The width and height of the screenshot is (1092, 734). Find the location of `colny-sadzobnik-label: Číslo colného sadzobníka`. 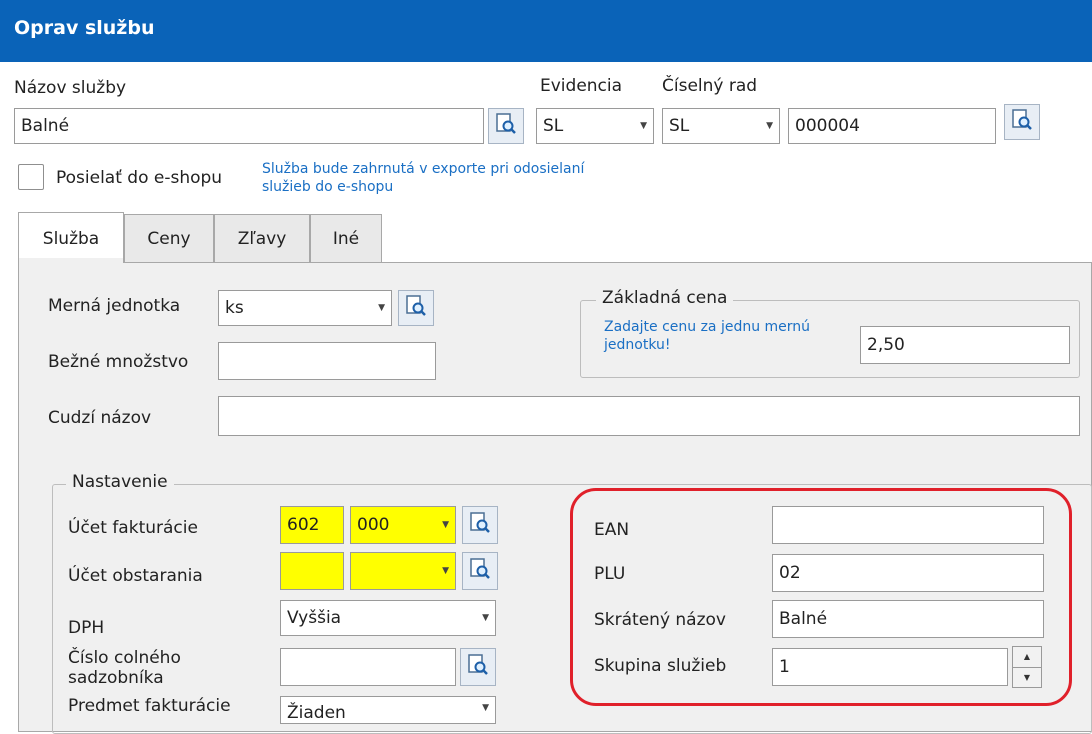

colny-sadzobnik-label: Číslo colného sadzobníka is located at coordinates (124, 668).